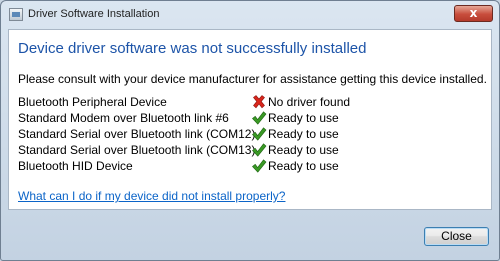 This screenshot has height=261, width=500. Describe the element at coordinates (75, 166) in the screenshot. I see `device-name: Bluetooth HID Device` at that location.